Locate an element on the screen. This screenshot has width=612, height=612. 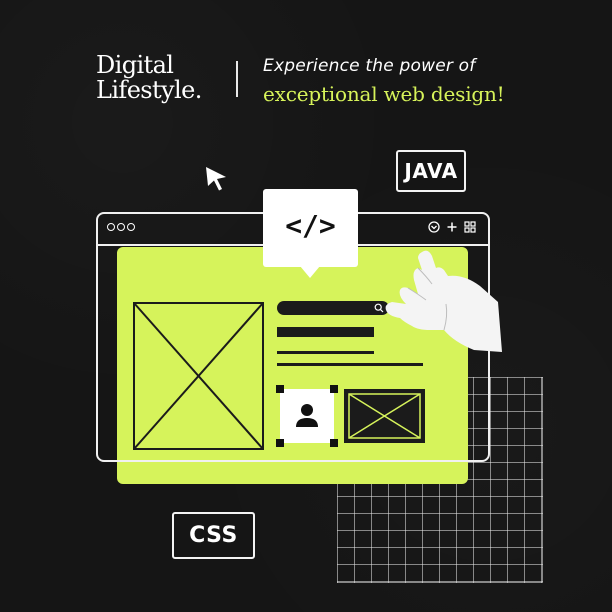
search-bar is located at coordinates (333, 308).